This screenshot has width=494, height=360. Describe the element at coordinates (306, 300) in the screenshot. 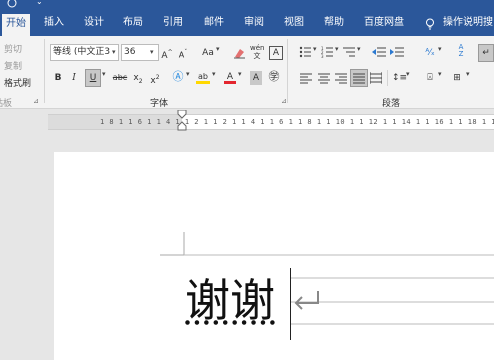

I see `paragraph-mark-icon` at that location.